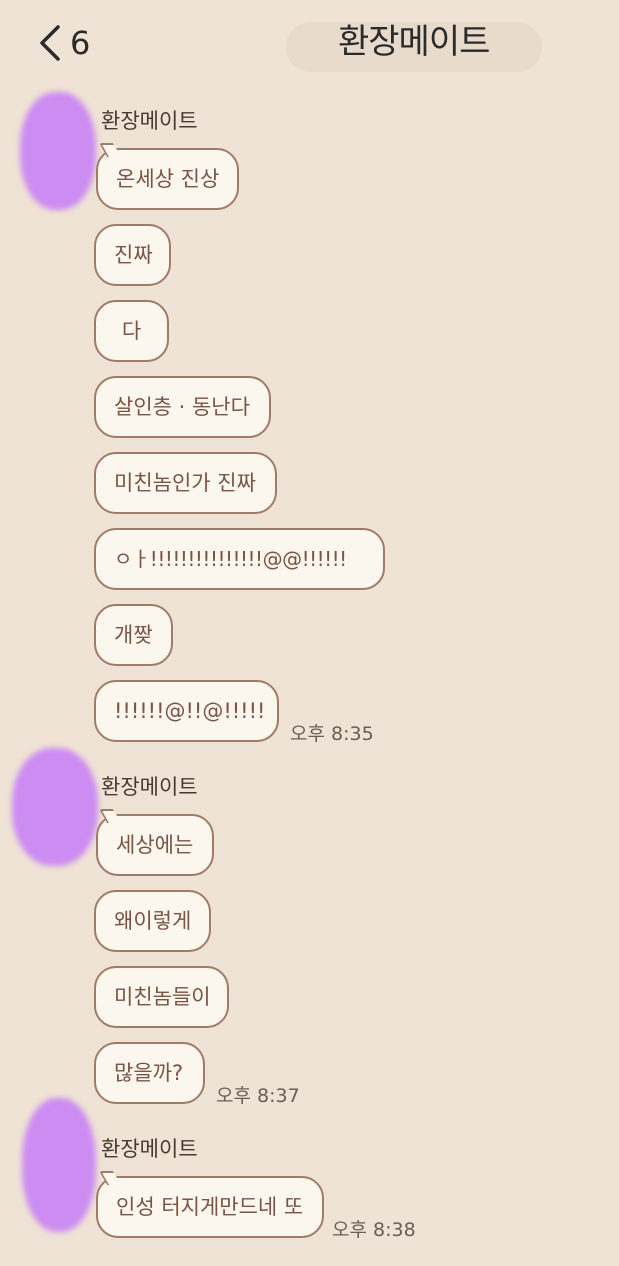  What do you see at coordinates (63, 43) in the screenshot?
I see `back-button: 6` at bounding box center [63, 43].